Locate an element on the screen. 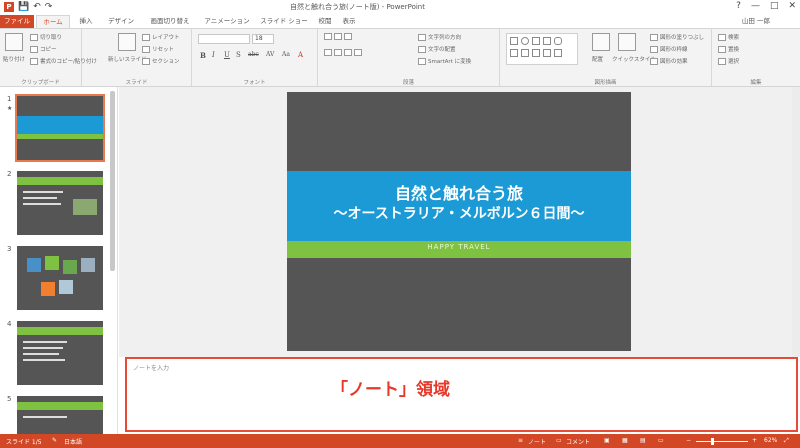 This screenshot has width=800, height=448. language-indicator: 日本語 is located at coordinates (73, 441).